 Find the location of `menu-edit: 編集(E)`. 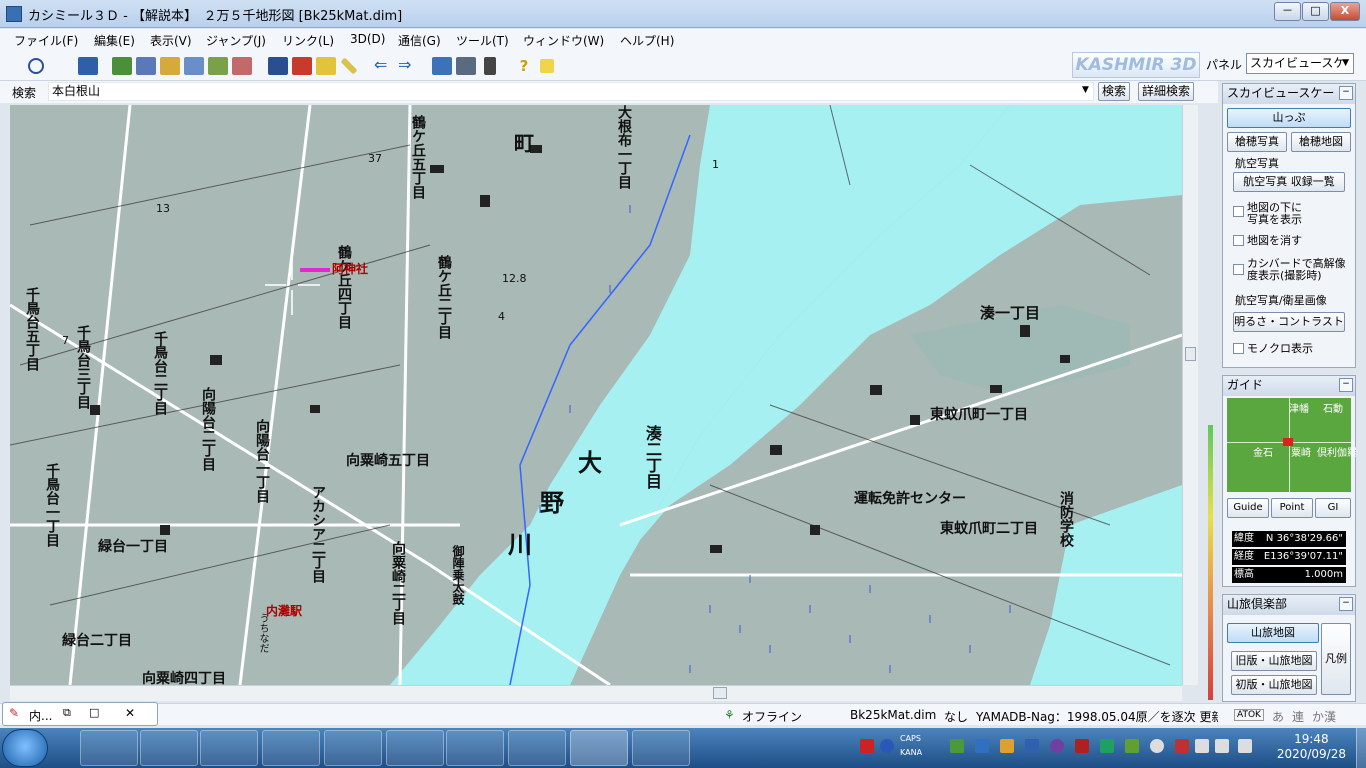

menu-edit: 編集(E) is located at coordinates (114, 40).